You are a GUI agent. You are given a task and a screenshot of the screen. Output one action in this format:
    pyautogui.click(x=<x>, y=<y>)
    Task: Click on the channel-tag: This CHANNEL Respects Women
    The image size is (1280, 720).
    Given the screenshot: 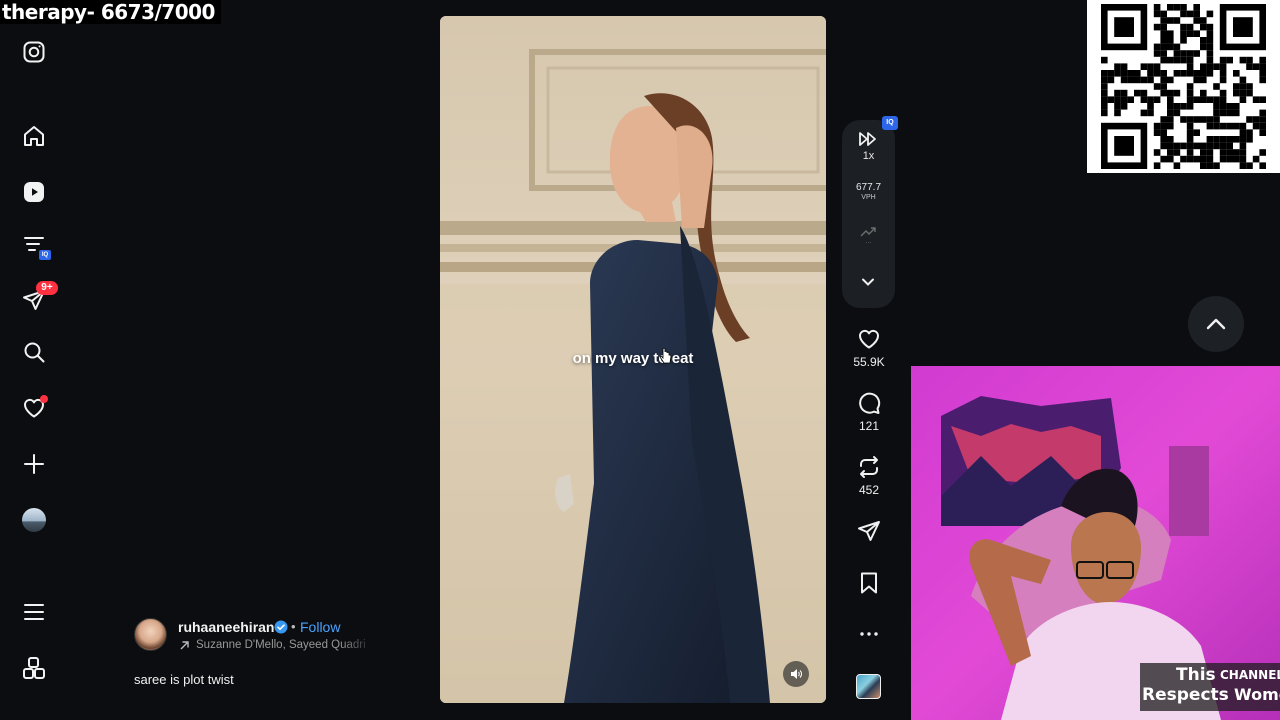 What is the action you would take?
    pyautogui.click(x=1210, y=687)
    